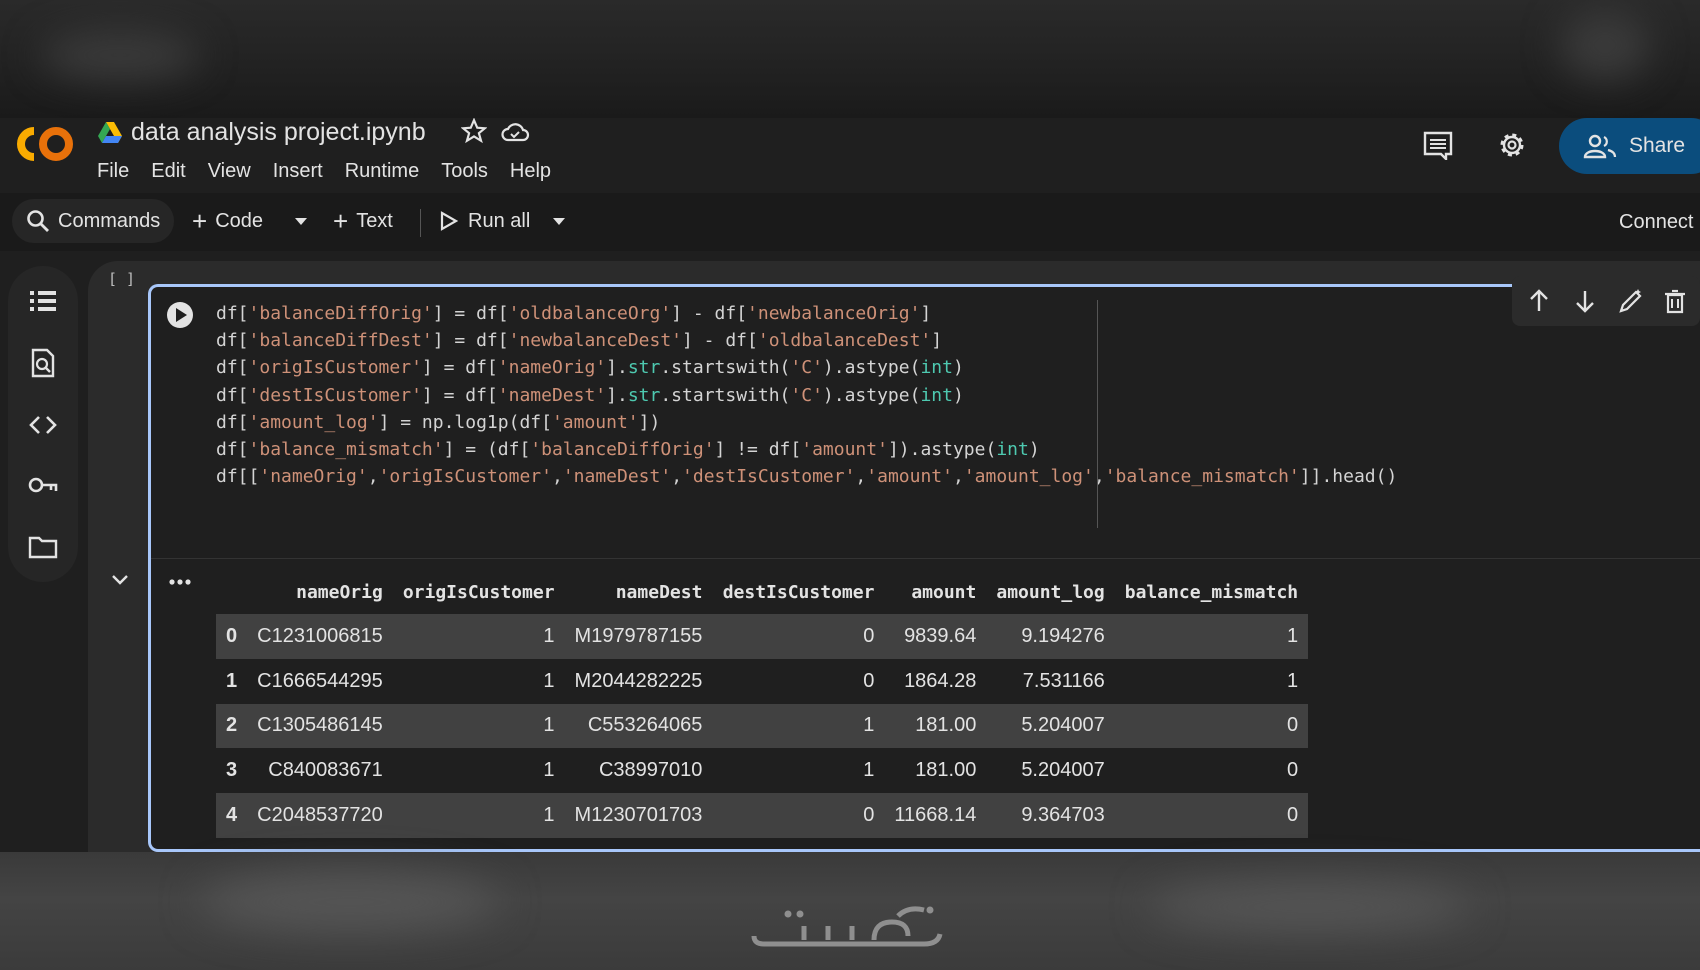 This screenshot has height=970, width=1700. What do you see at coordinates (617, 395) in the screenshot?
I see `code-token: ].` at bounding box center [617, 395].